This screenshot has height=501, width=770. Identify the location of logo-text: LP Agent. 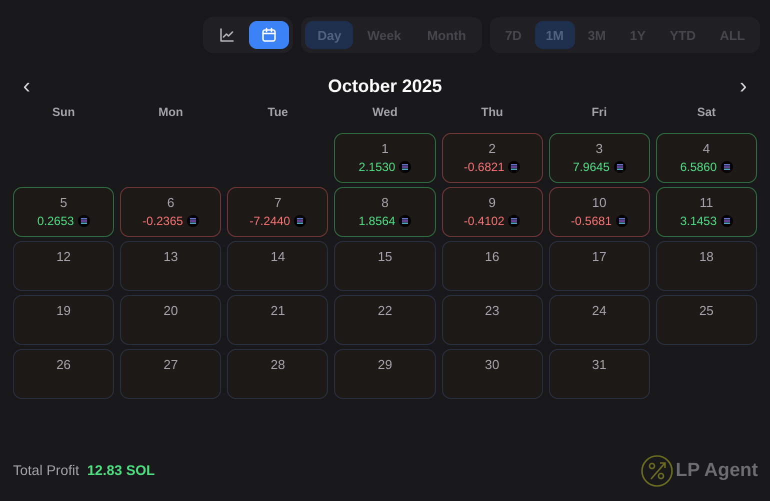
(717, 471).